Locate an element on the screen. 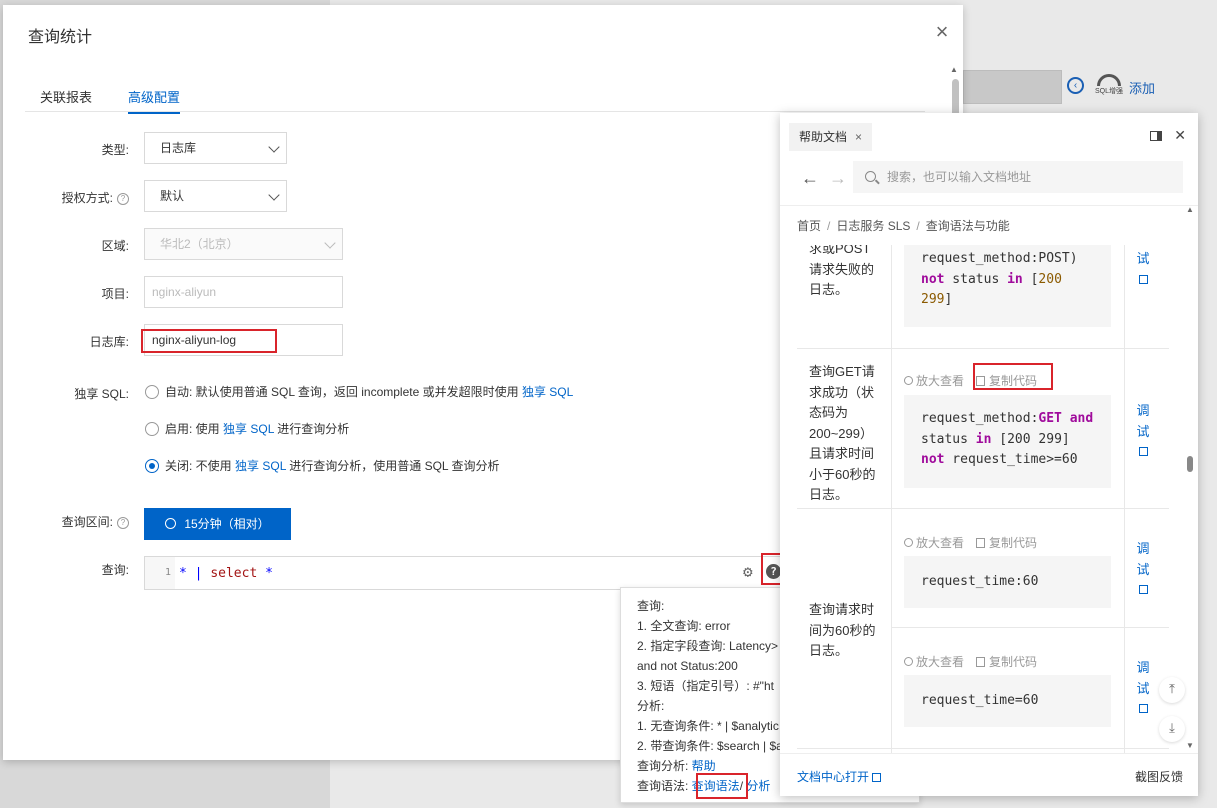 The image size is (1217, 808). region-select: 华北2（北京） is located at coordinates (243, 244).